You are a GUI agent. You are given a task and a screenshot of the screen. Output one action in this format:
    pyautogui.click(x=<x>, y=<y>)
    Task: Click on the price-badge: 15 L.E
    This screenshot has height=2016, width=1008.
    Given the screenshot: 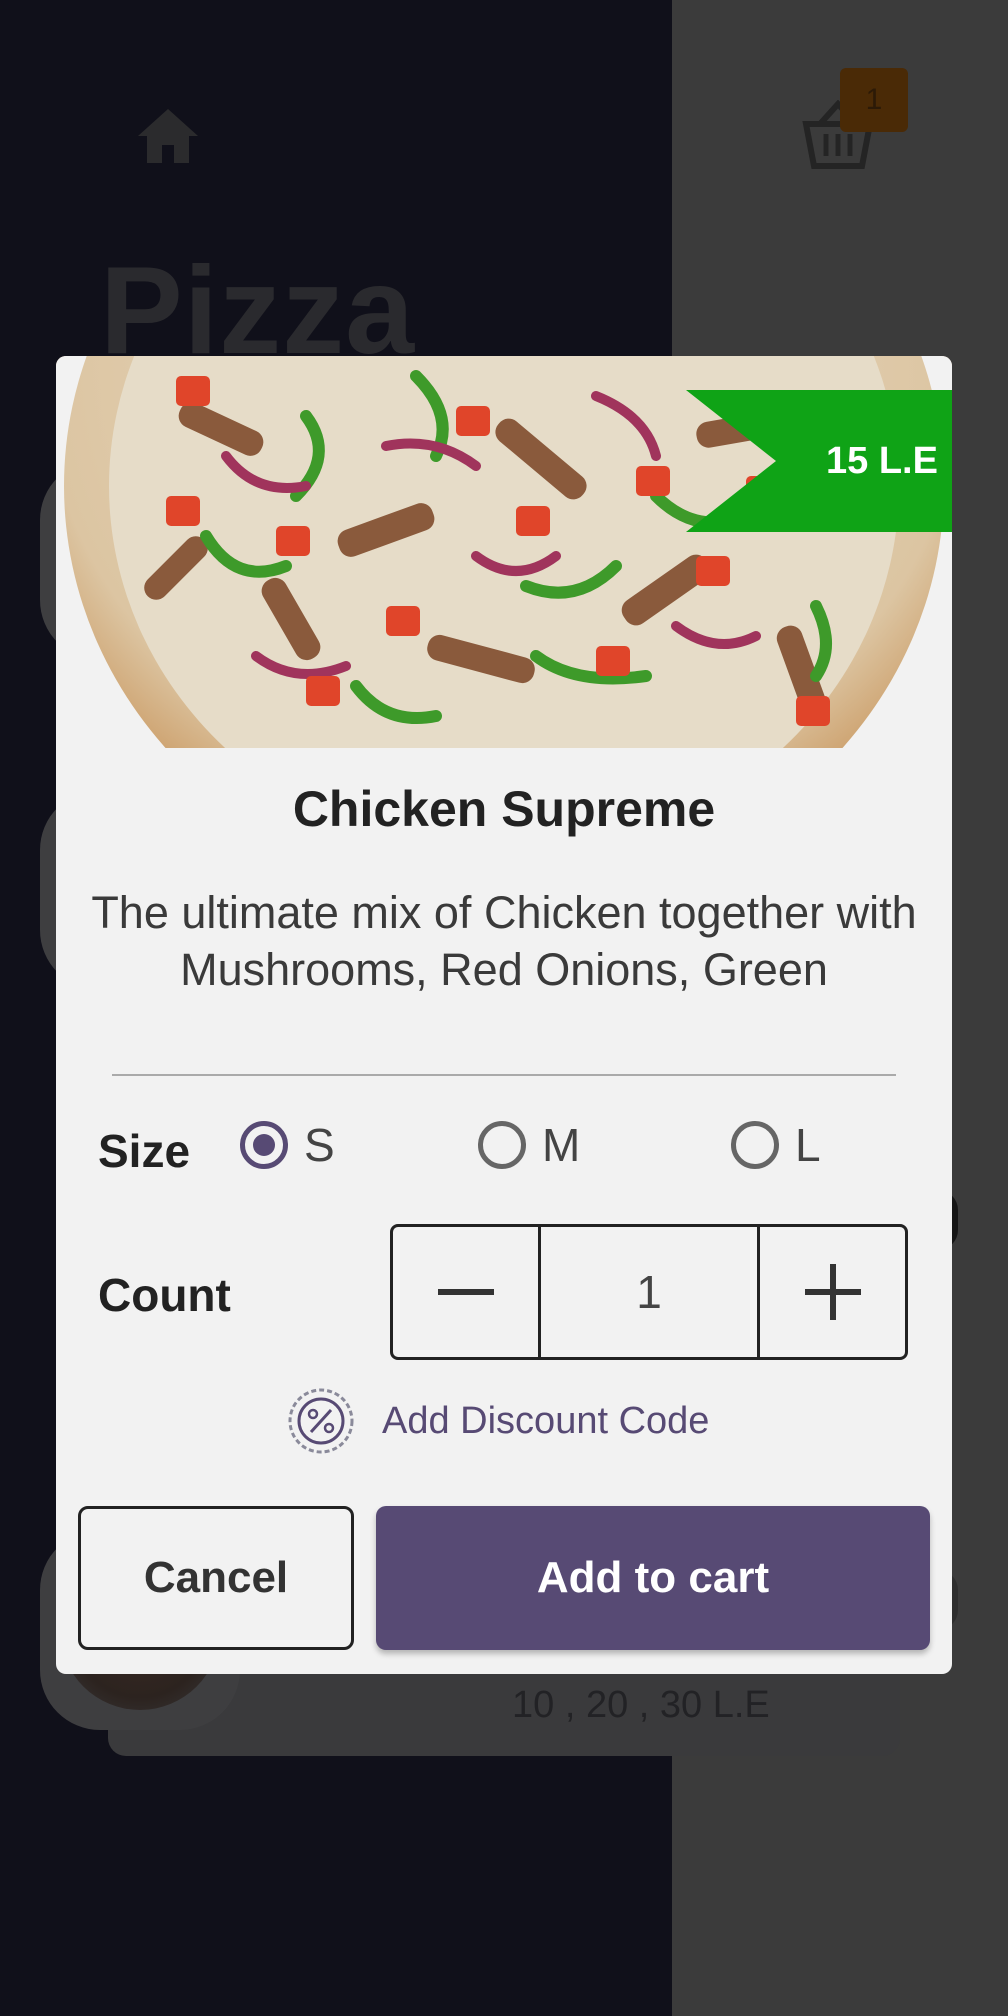 What is the action you would take?
    pyautogui.click(x=882, y=460)
    